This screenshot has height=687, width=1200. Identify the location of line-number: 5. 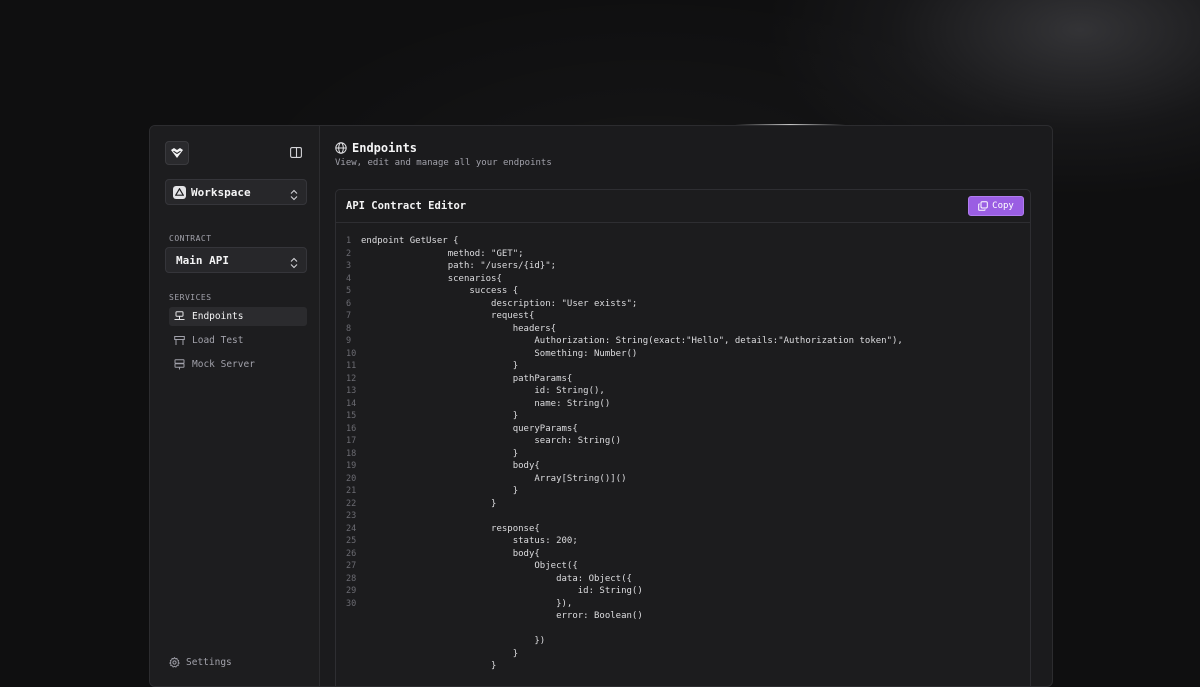
(349, 291).